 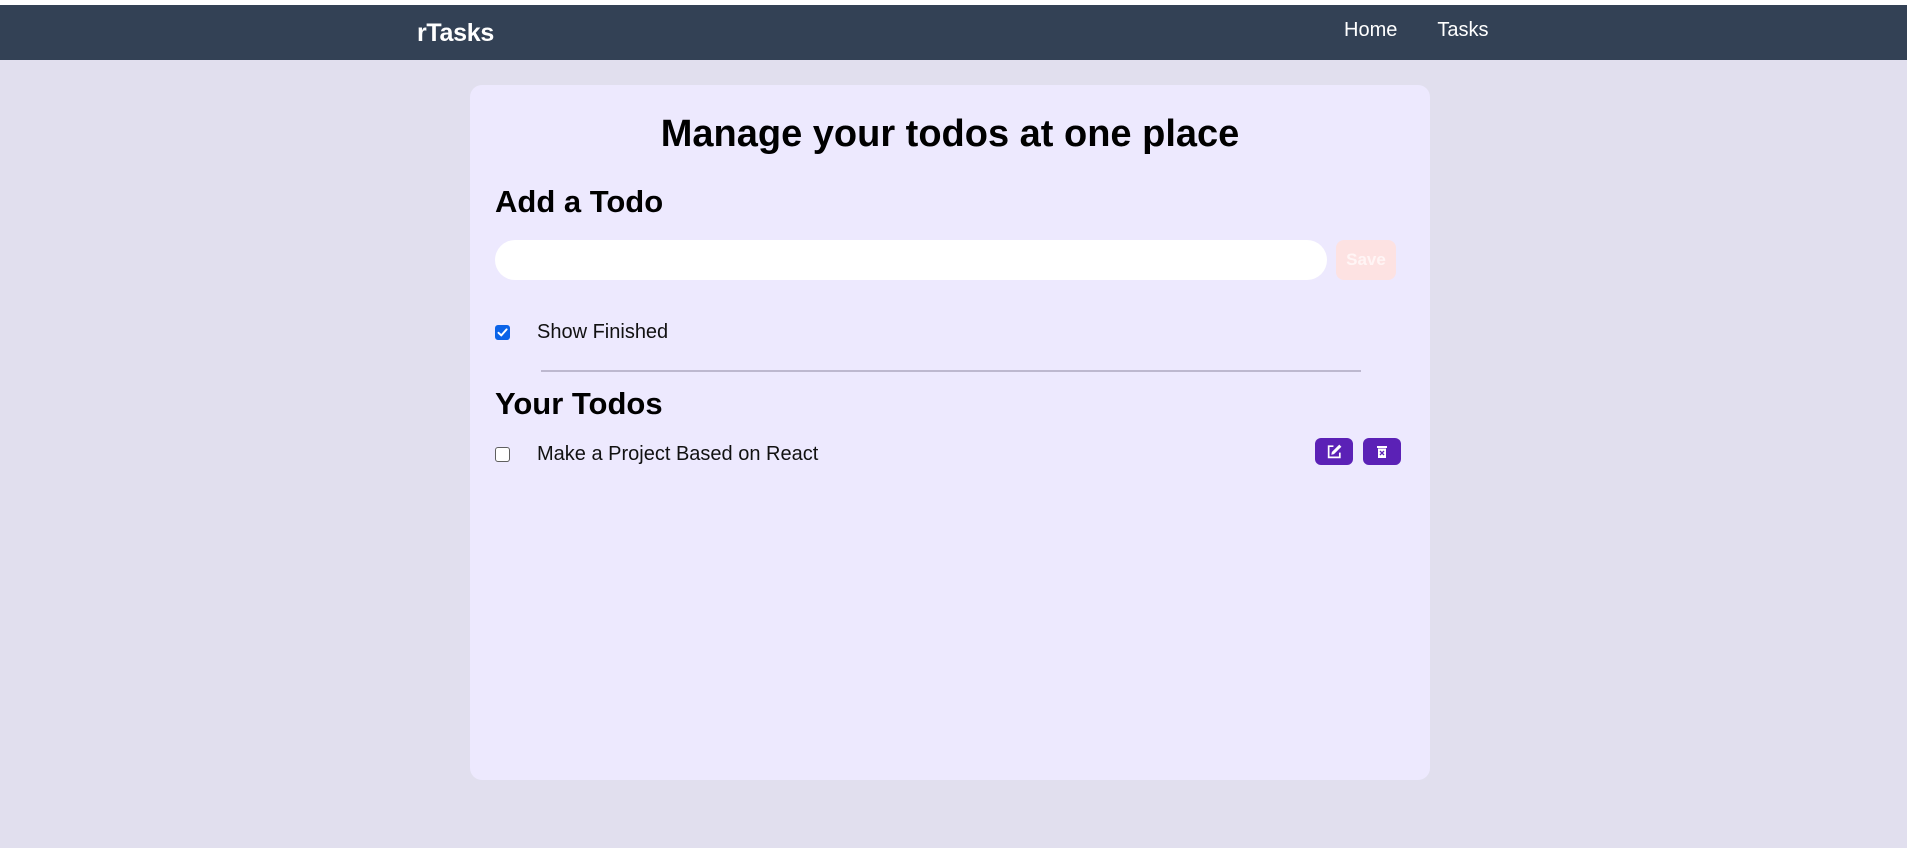 What do you see at coordinates (579, 403) in the screenshot?
I see `your-todos-heading: Your Todos` at bounding box center [579, 403].